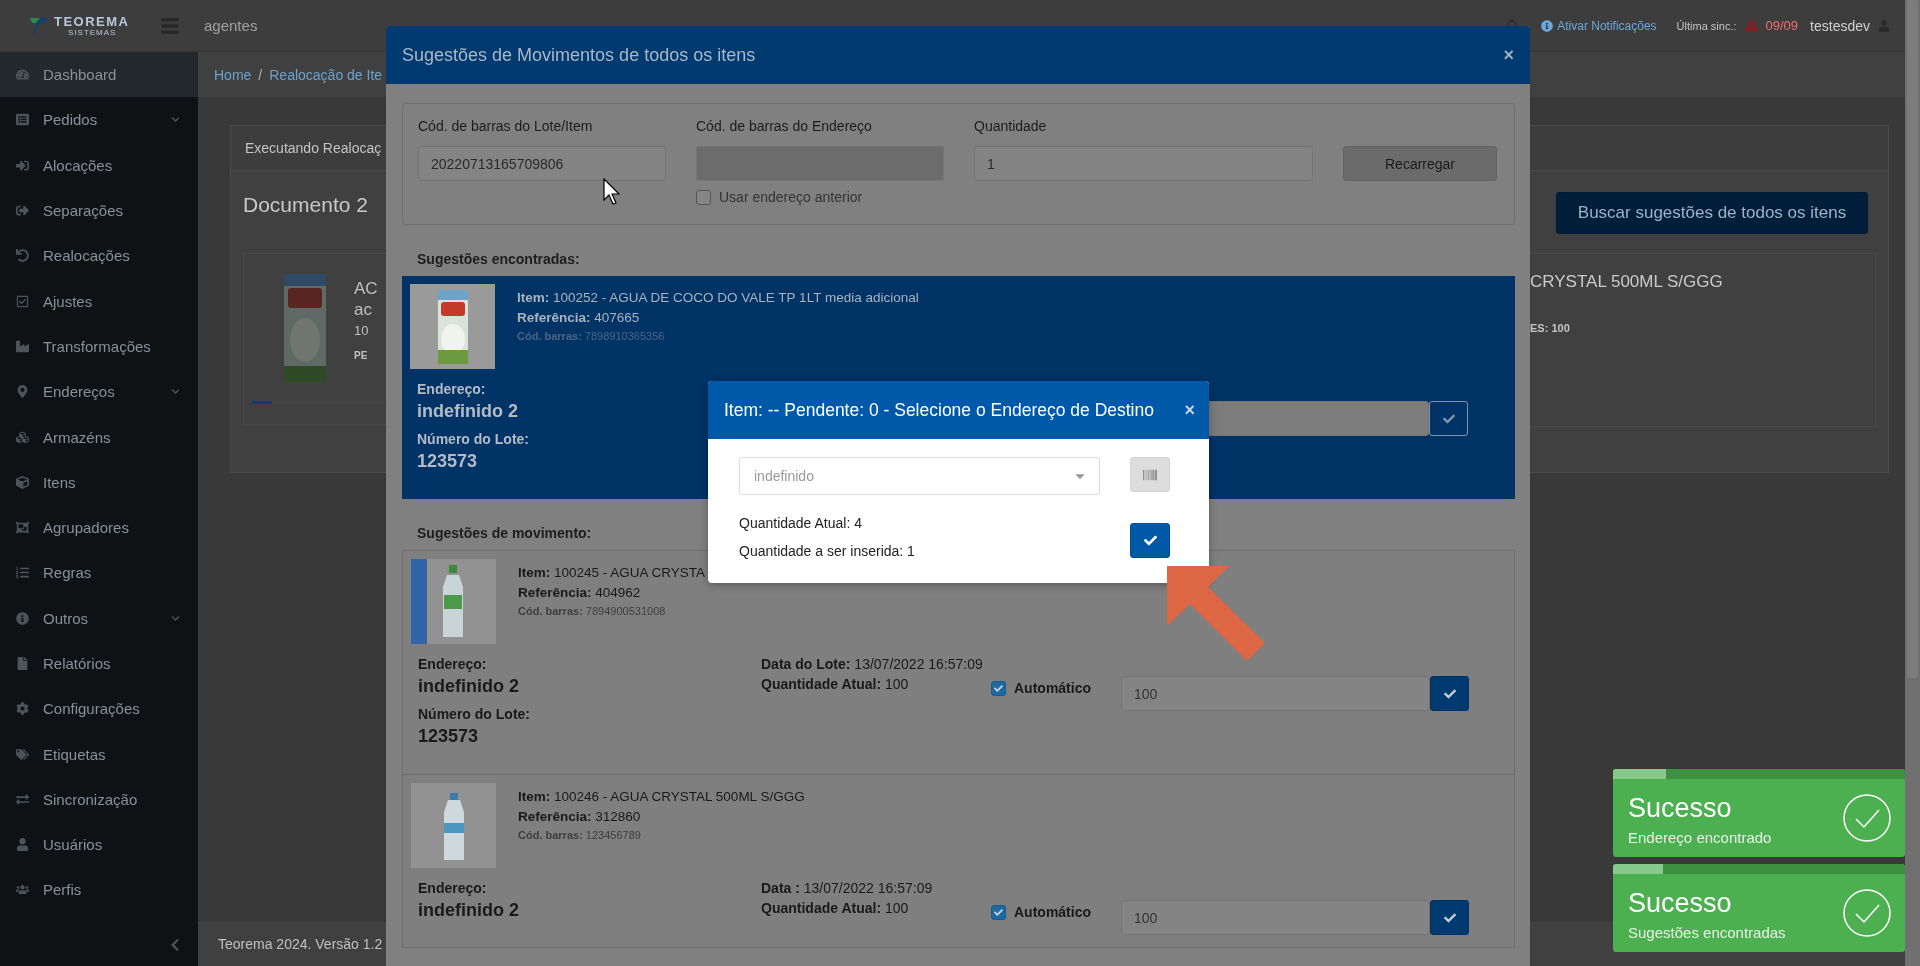 This screenshot has width=1920, height=966. What do you see at coordinates (99, 618) in the screenshot?
I see `sidebar-item: Outros` at bounding box center [99, 618].